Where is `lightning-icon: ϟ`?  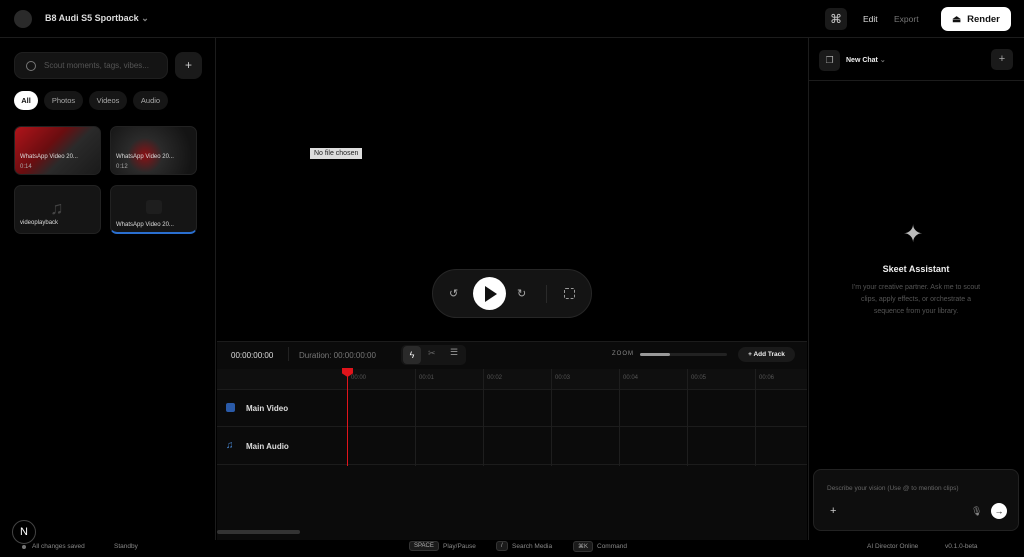
lightning-icon: ϟ is located at coordinates (412, 355).